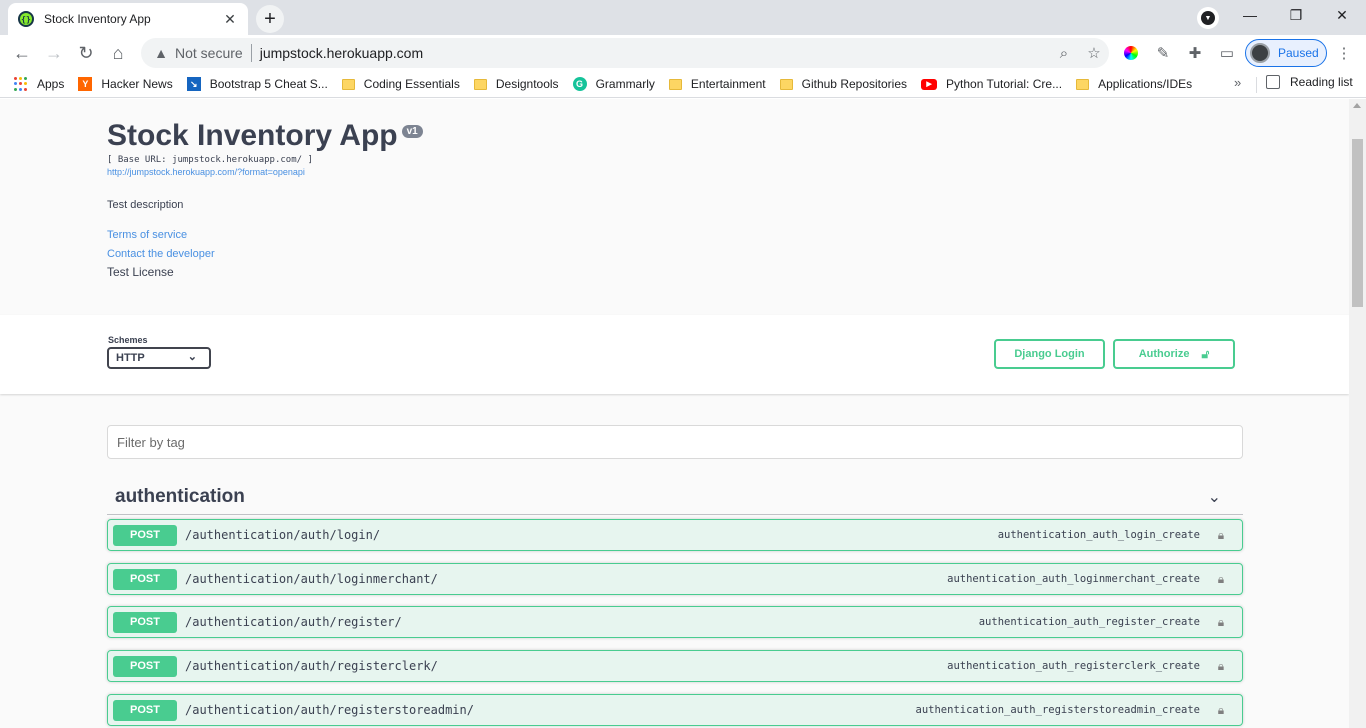 Image resolution: width=1366 pixels, height=728 pixels. What do you see at coordinates (1298, 53) in the screenshot?
I see `profile-status: Paused` at bounding box center [1298, 53].